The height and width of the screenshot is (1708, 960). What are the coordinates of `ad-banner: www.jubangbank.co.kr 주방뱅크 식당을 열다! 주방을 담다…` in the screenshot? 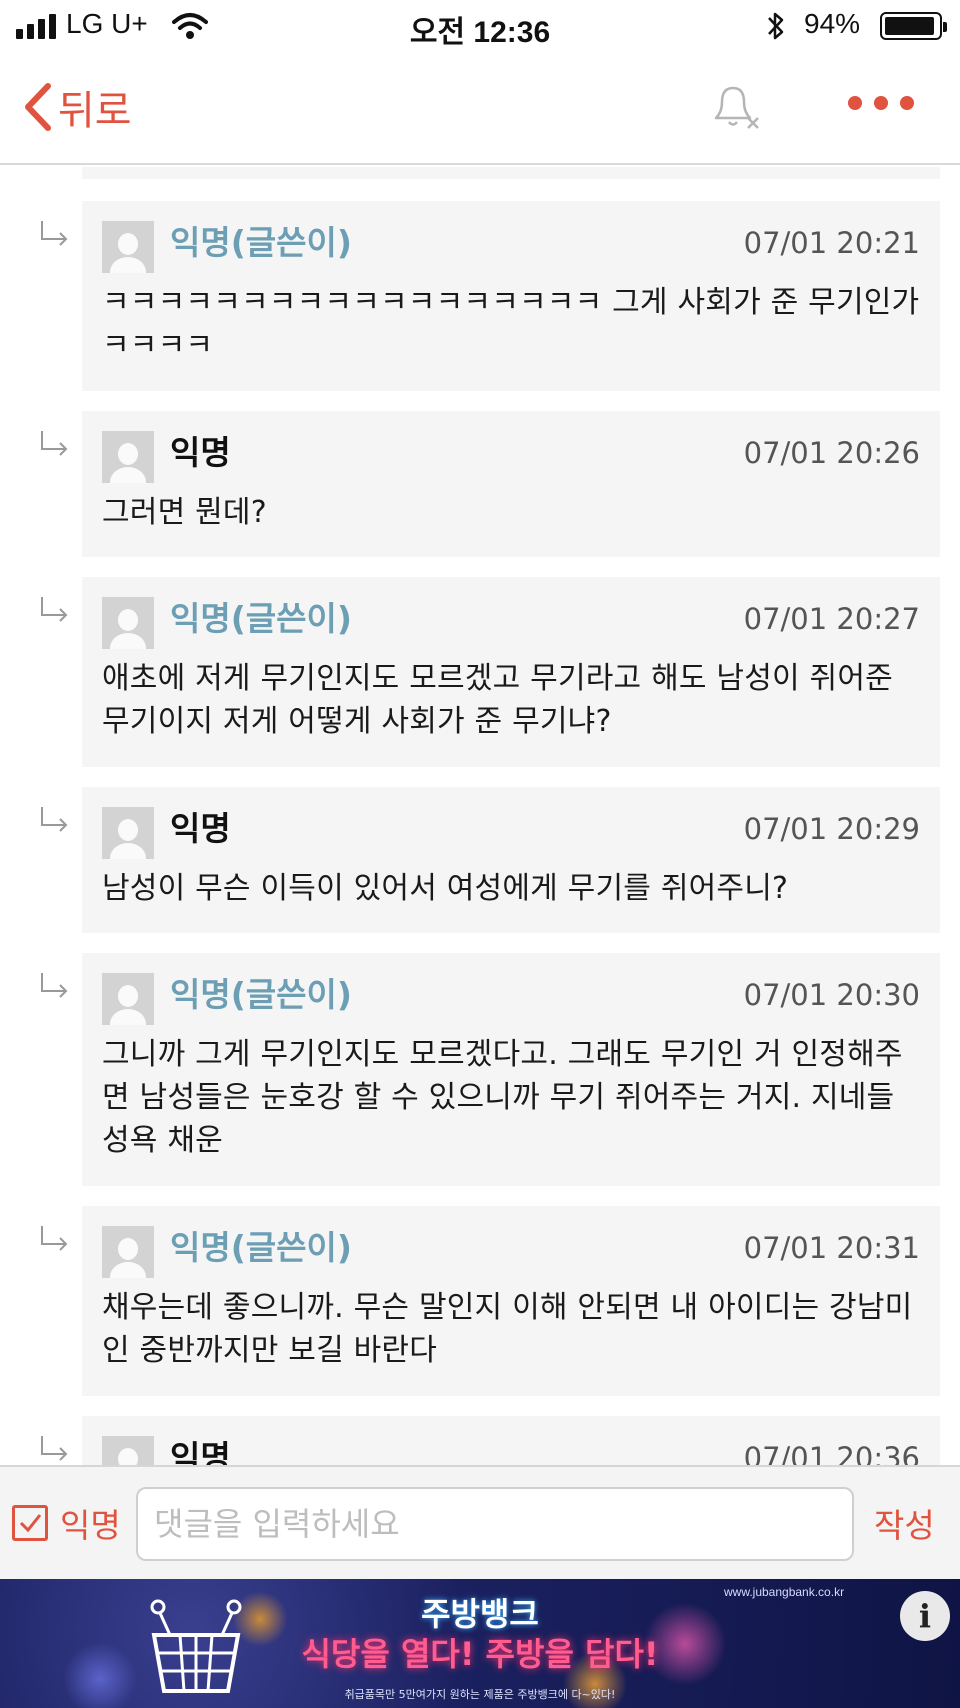 It's located at (480, 1643).